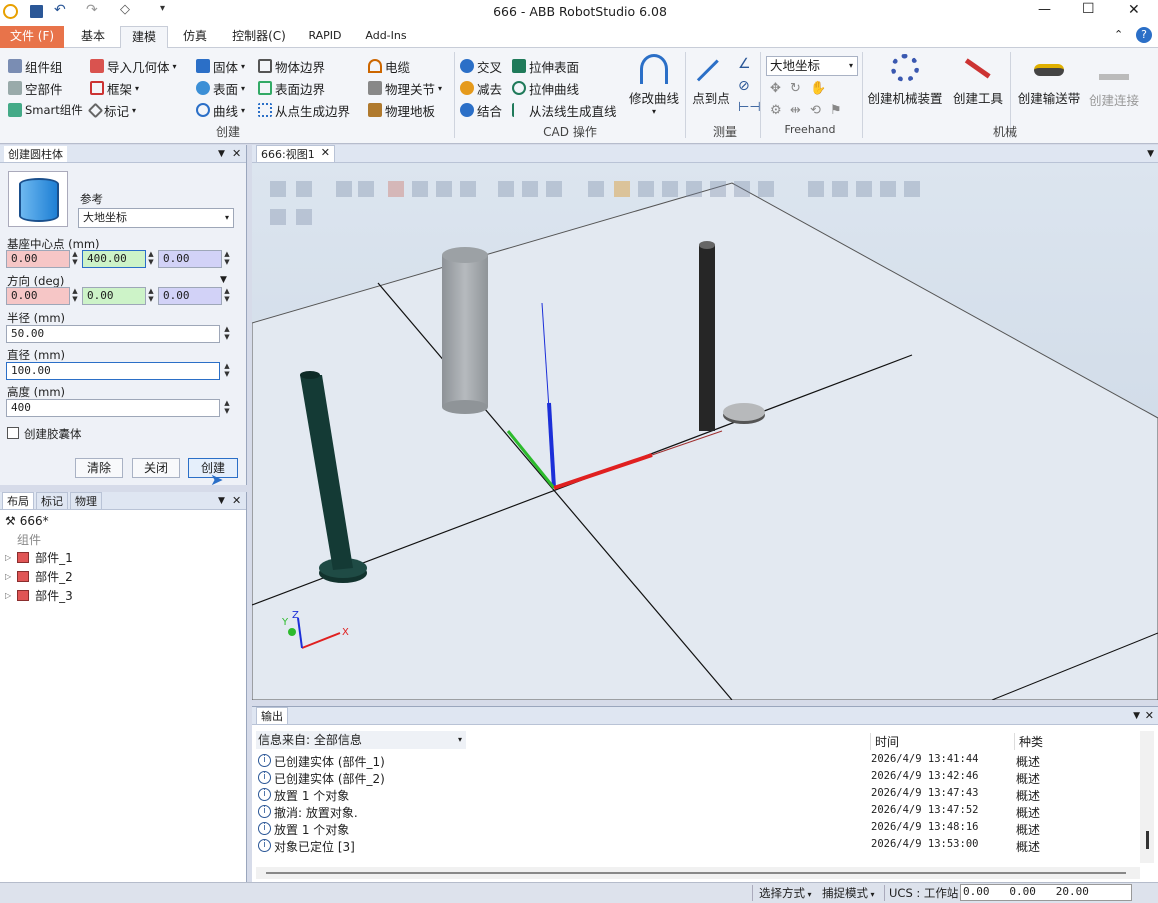  Describe the element at coordinates (151, 296) in the screenshot. I see `ori-y-stepper: ▲ ▼` at that location.